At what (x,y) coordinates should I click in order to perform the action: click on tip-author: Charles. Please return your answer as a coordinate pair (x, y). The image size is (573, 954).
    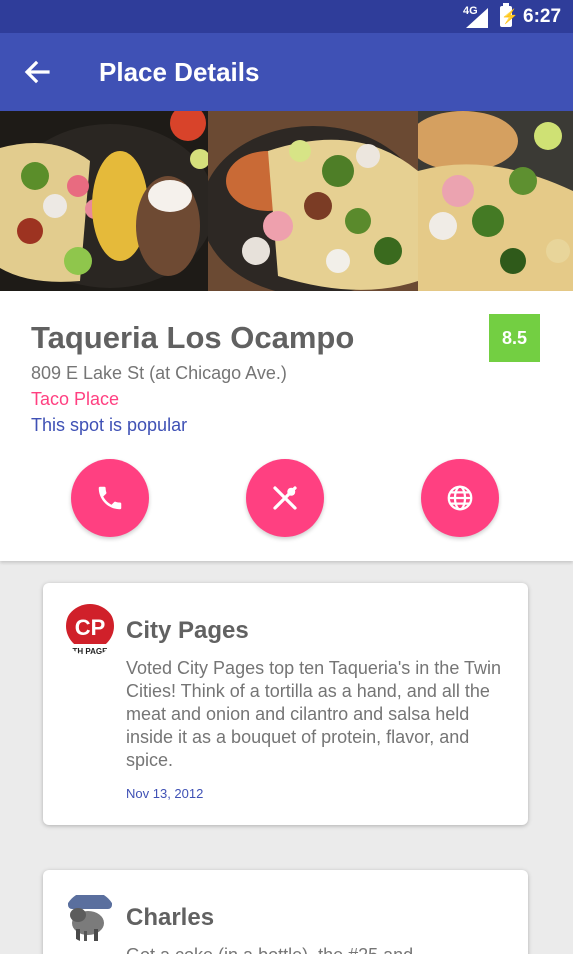
    Looking at the image, I should click on (170, 917).